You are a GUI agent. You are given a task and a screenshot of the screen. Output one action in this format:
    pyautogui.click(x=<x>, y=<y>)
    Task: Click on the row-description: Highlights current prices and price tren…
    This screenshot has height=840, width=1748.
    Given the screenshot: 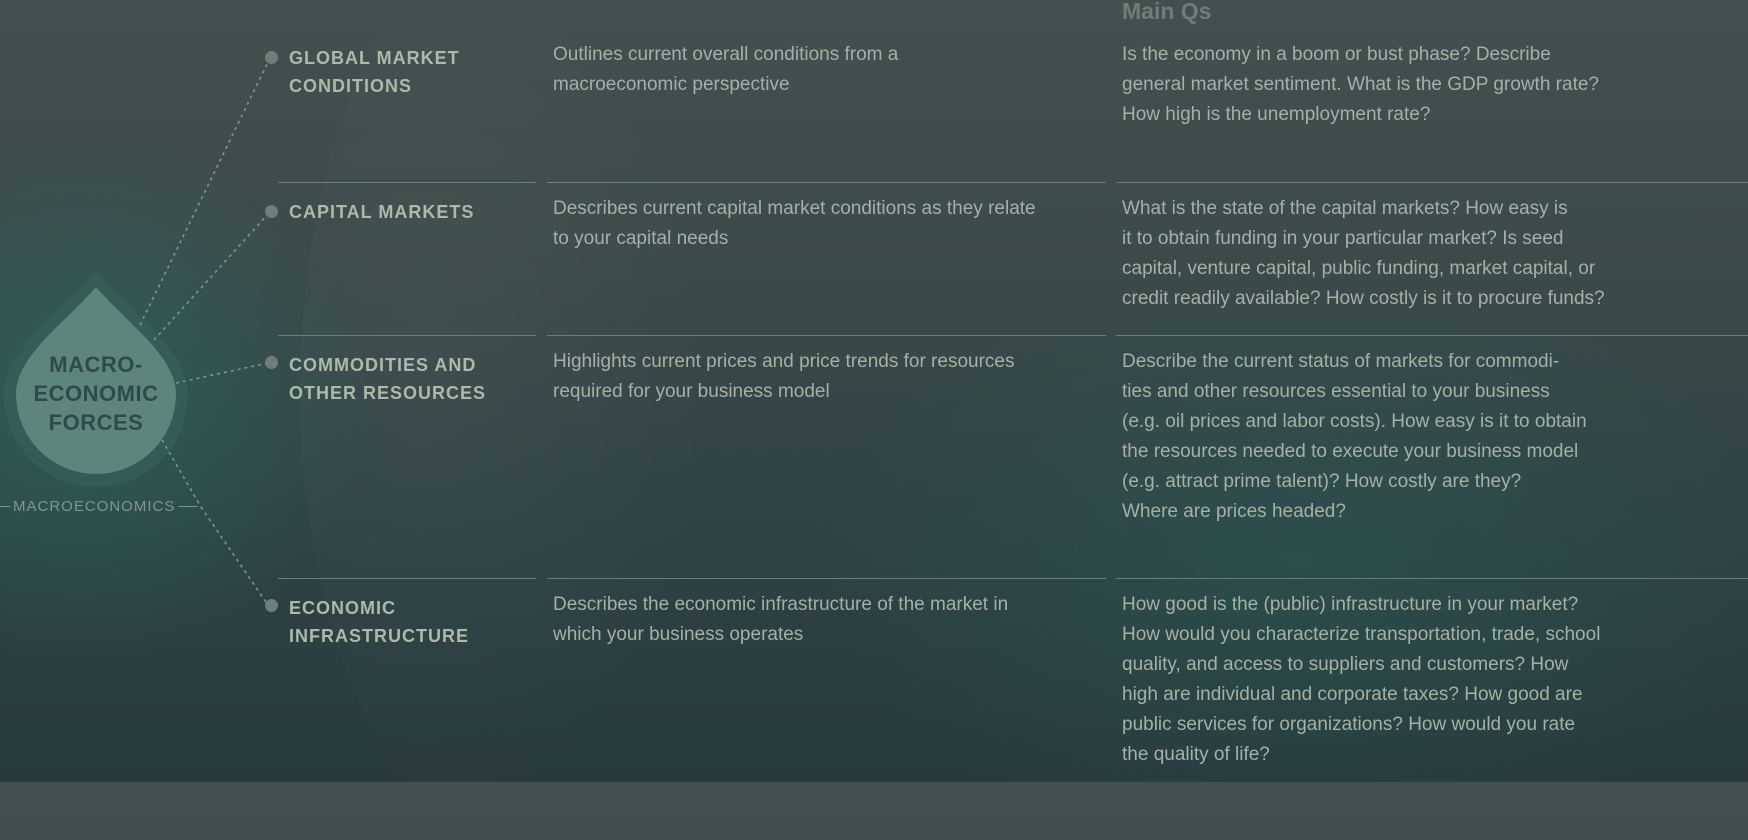 What is the action you would take?
    pyautogui.click(x=784, y=376)
    